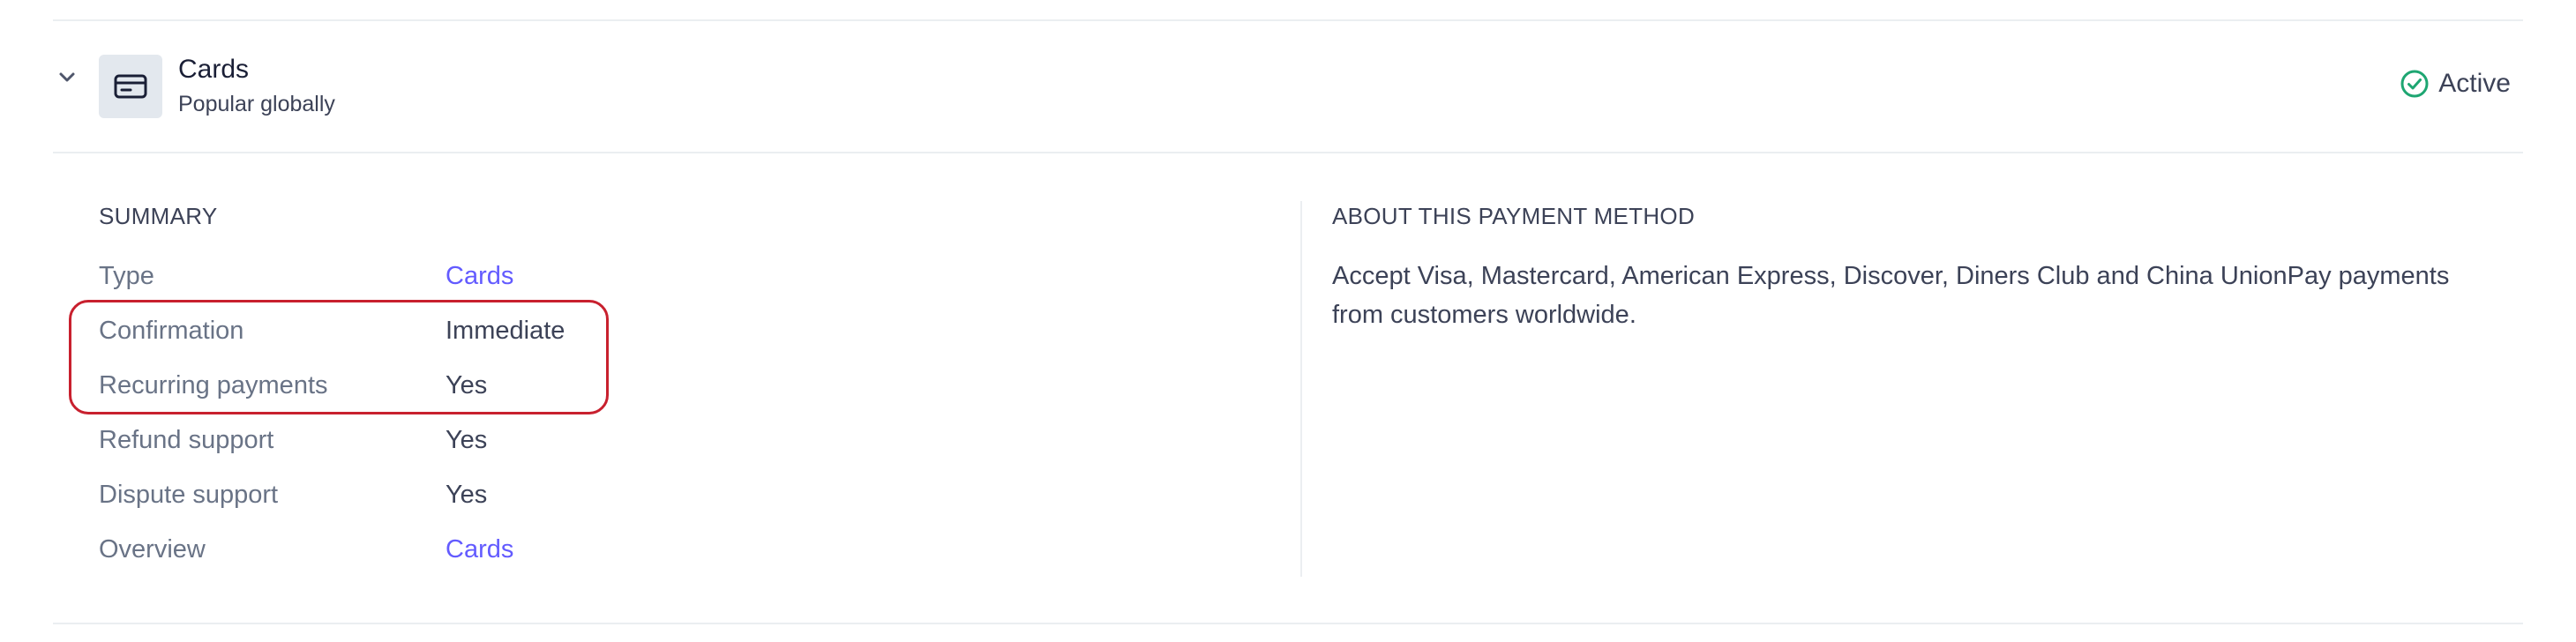  Describe the element at coordinates (159, 216) in the screenshot. I see `summary-title: SUMMARY` at that location.